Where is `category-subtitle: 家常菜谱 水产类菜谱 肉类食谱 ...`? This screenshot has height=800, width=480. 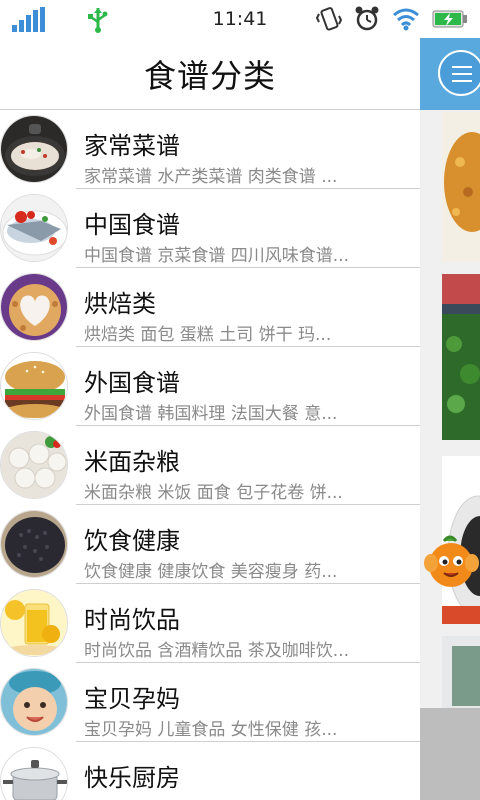 category-subtitle: 家常菜谱 水产类菜谱 肉类食谱 ... is located at coordinates (211, 177).